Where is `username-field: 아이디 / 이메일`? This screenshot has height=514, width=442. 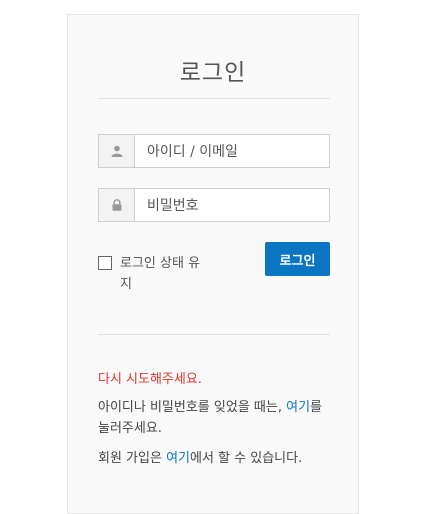 username-field: 아이디 / 이메일 is located at coordinates (214, 151).